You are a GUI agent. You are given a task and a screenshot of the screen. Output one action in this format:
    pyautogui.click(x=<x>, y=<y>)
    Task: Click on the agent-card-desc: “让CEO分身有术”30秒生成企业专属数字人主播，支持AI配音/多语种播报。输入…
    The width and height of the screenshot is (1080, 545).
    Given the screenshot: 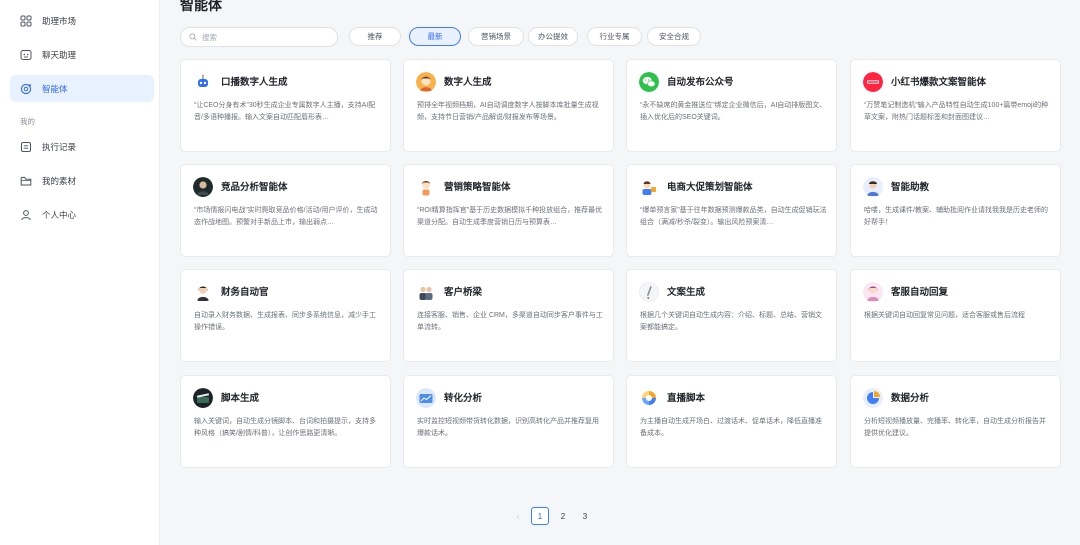 What is the action you would take?
    pyautogui.click(x=285, y=111)
    